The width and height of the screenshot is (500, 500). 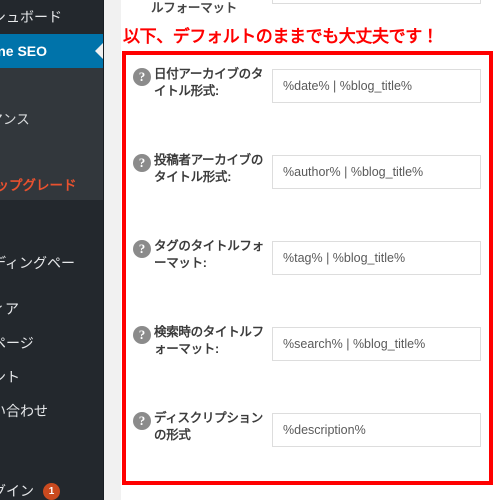 What do you see at coordinates (38, 263) in the screenshot?
I see `sidebar-item-label: ンディングペー` at bounding box center [38, 263].